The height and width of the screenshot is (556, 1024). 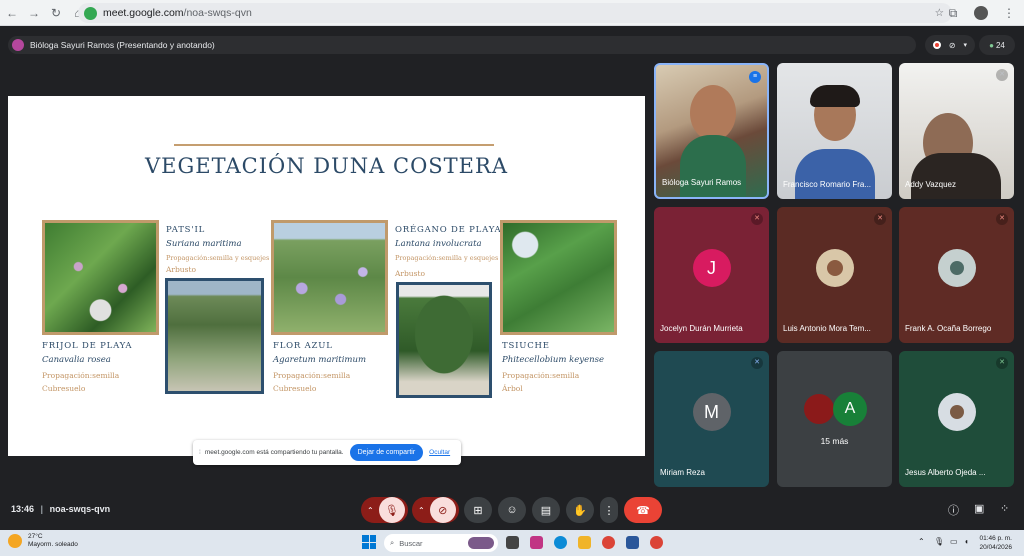 What do you see at coordinates (584, 542) in the screenshot?
I see `file-explorer-icon` at bounding box center [584, 542].